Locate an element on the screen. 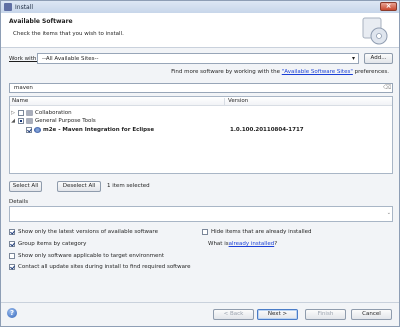  work-with-combo: --All Available Sites-- ▾ is located at coordinates (198, 58).